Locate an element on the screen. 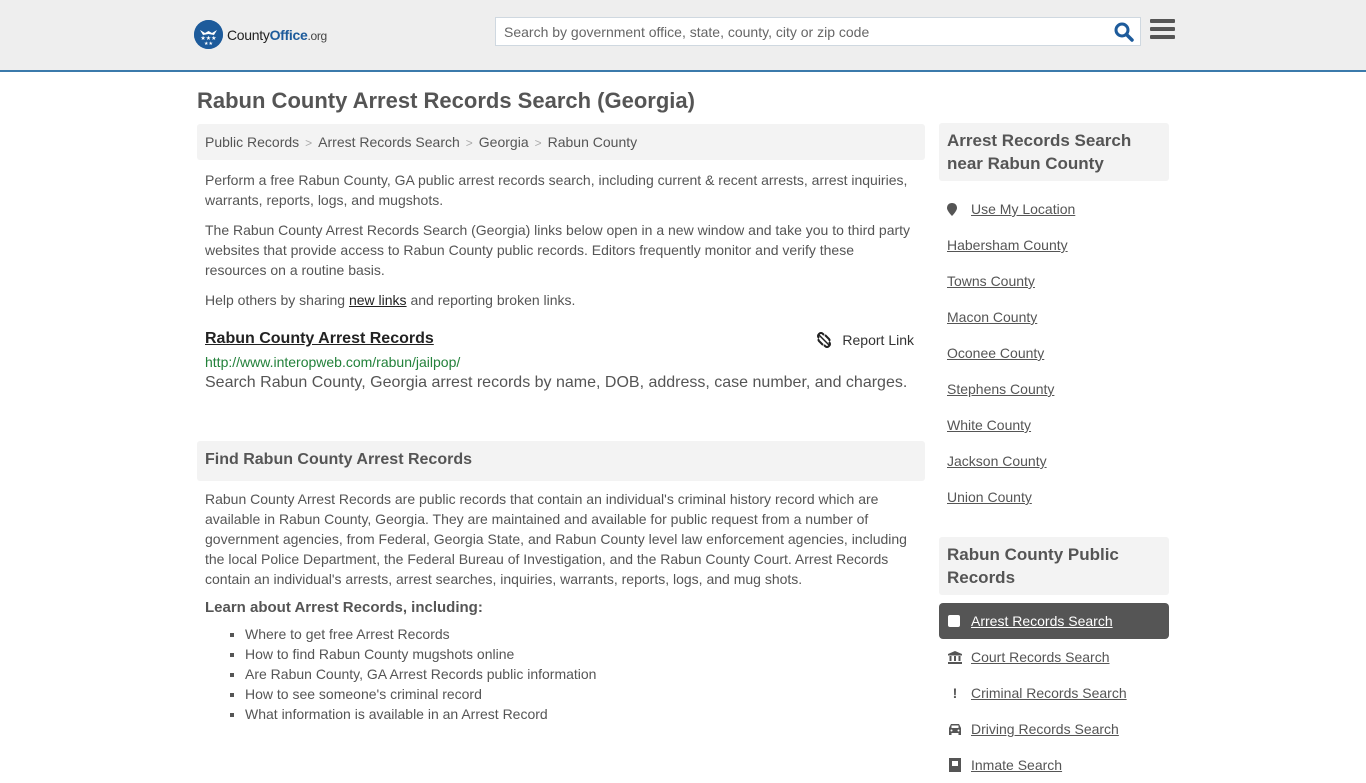  public-records-link: Criminal Records Search is located at coordinates (1049, 693).